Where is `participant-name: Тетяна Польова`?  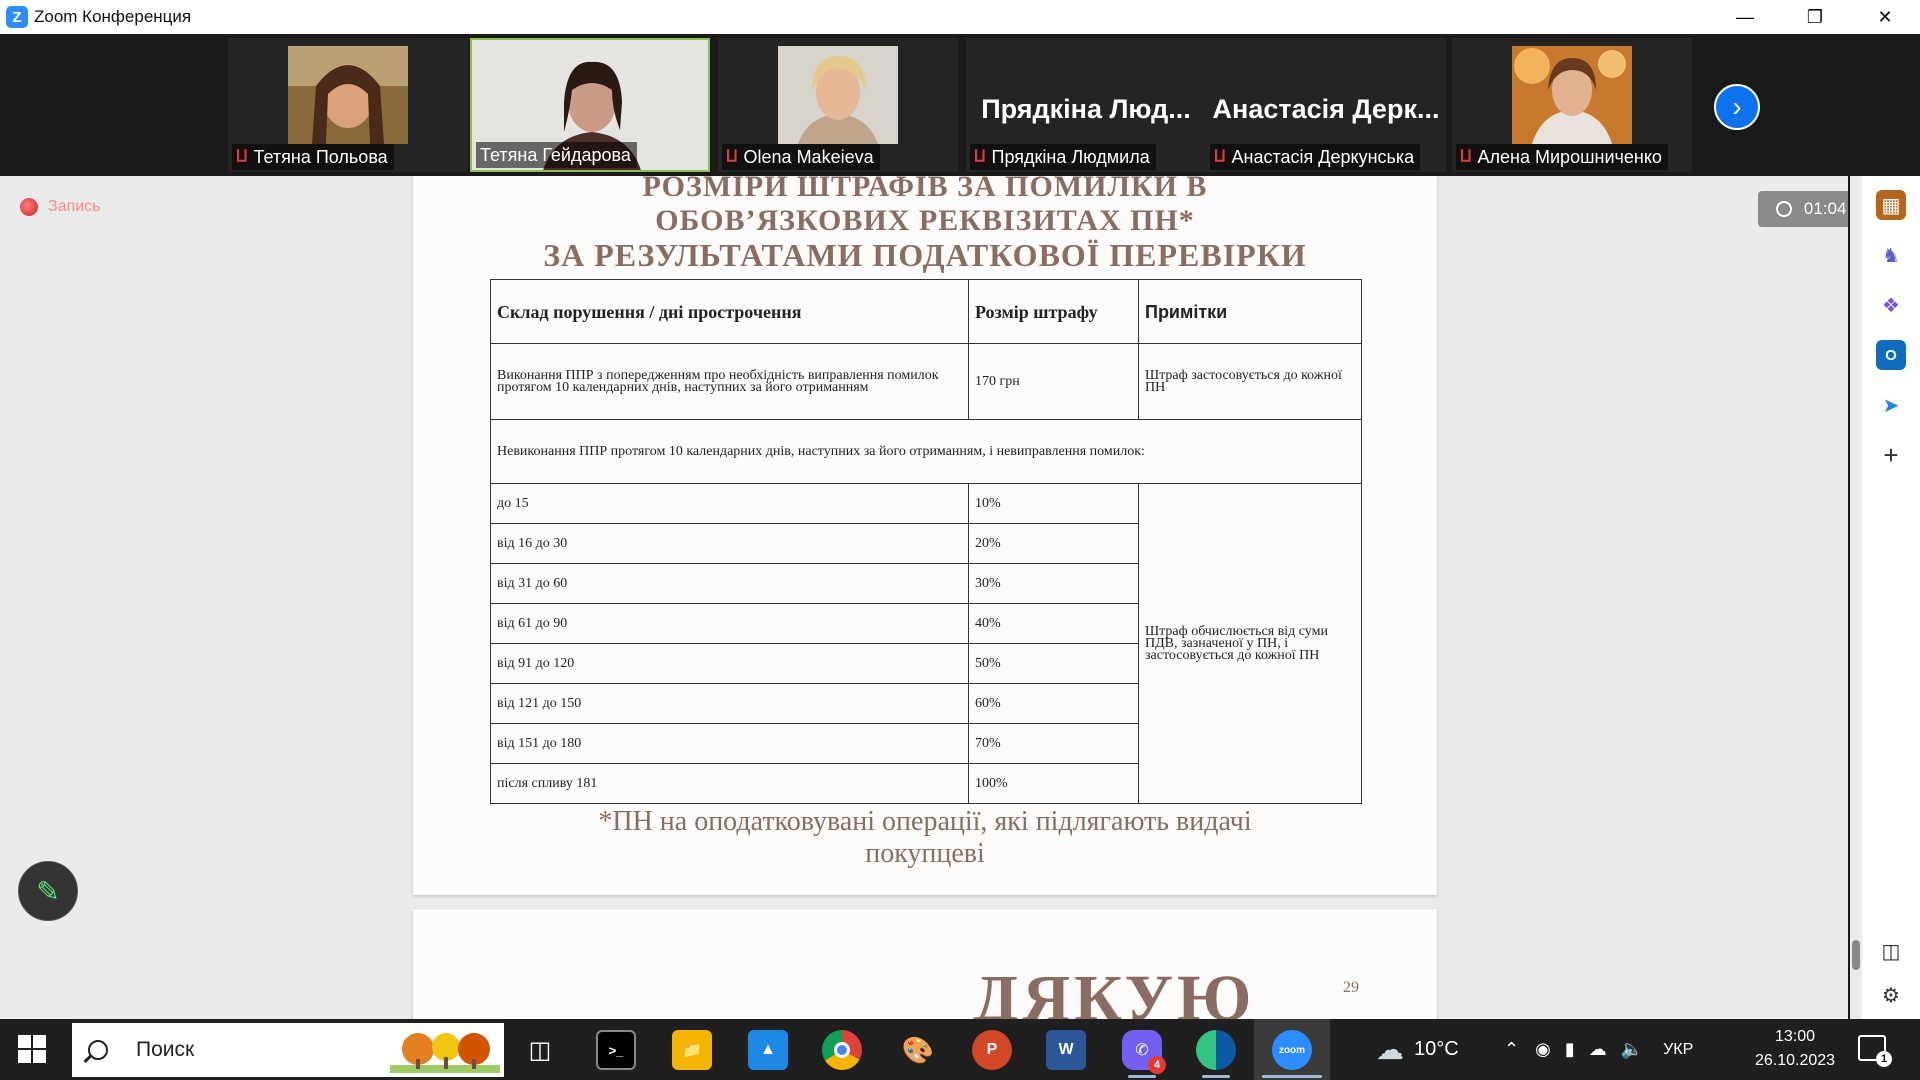
participant-name: Тетяна Польова is located at coordinates (320, 156).